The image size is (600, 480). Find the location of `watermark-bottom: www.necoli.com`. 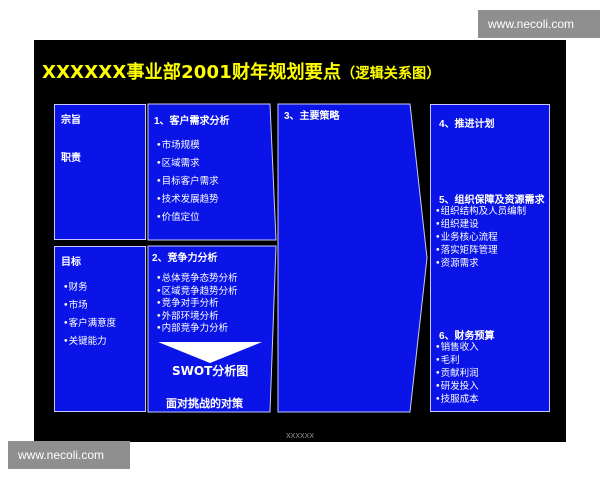

watermark-bottom: www.necoli.com is located at coordinates (69, 455).